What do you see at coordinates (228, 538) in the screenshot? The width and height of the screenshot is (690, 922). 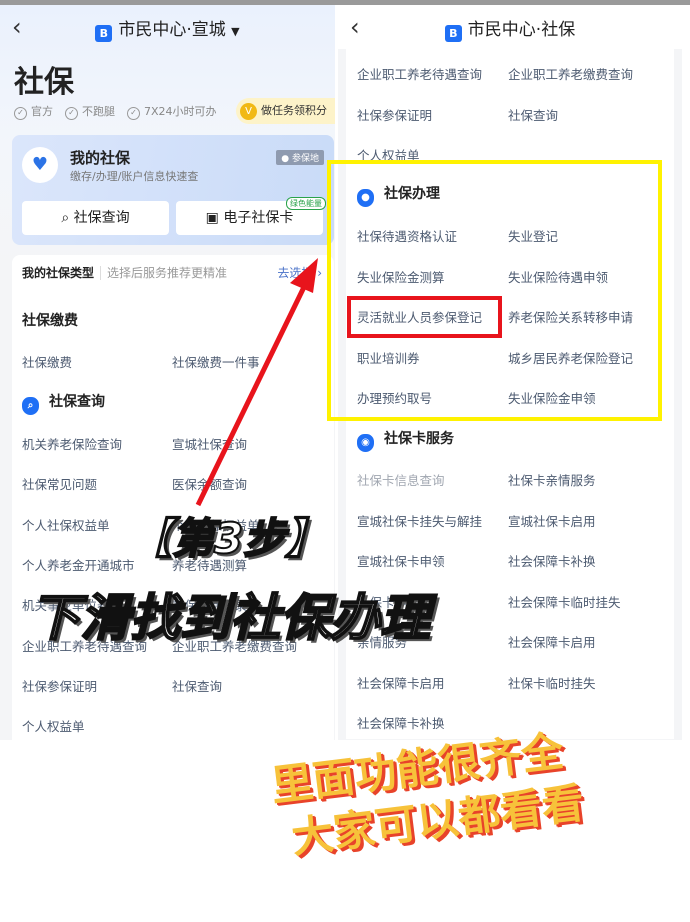 I see `step-label: 【第3步】` at bounding box center [228, 538].